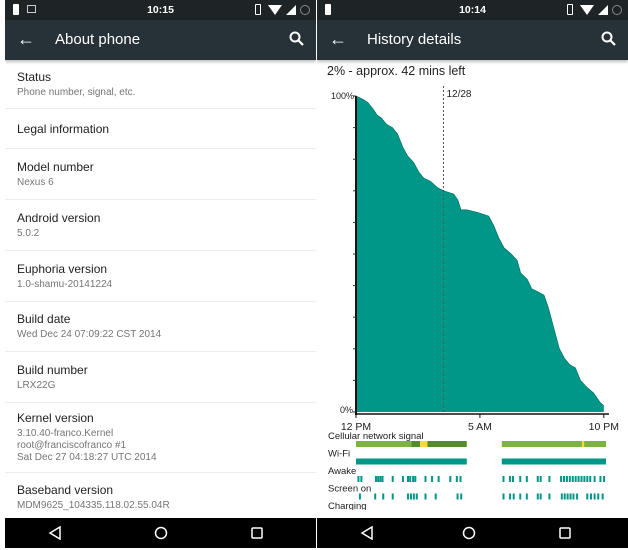 The height and width of the screenshot is (550, 628). Describe the element at coordinates (44, 319) in the screenshot. I see `item-title: Build date` at that location.